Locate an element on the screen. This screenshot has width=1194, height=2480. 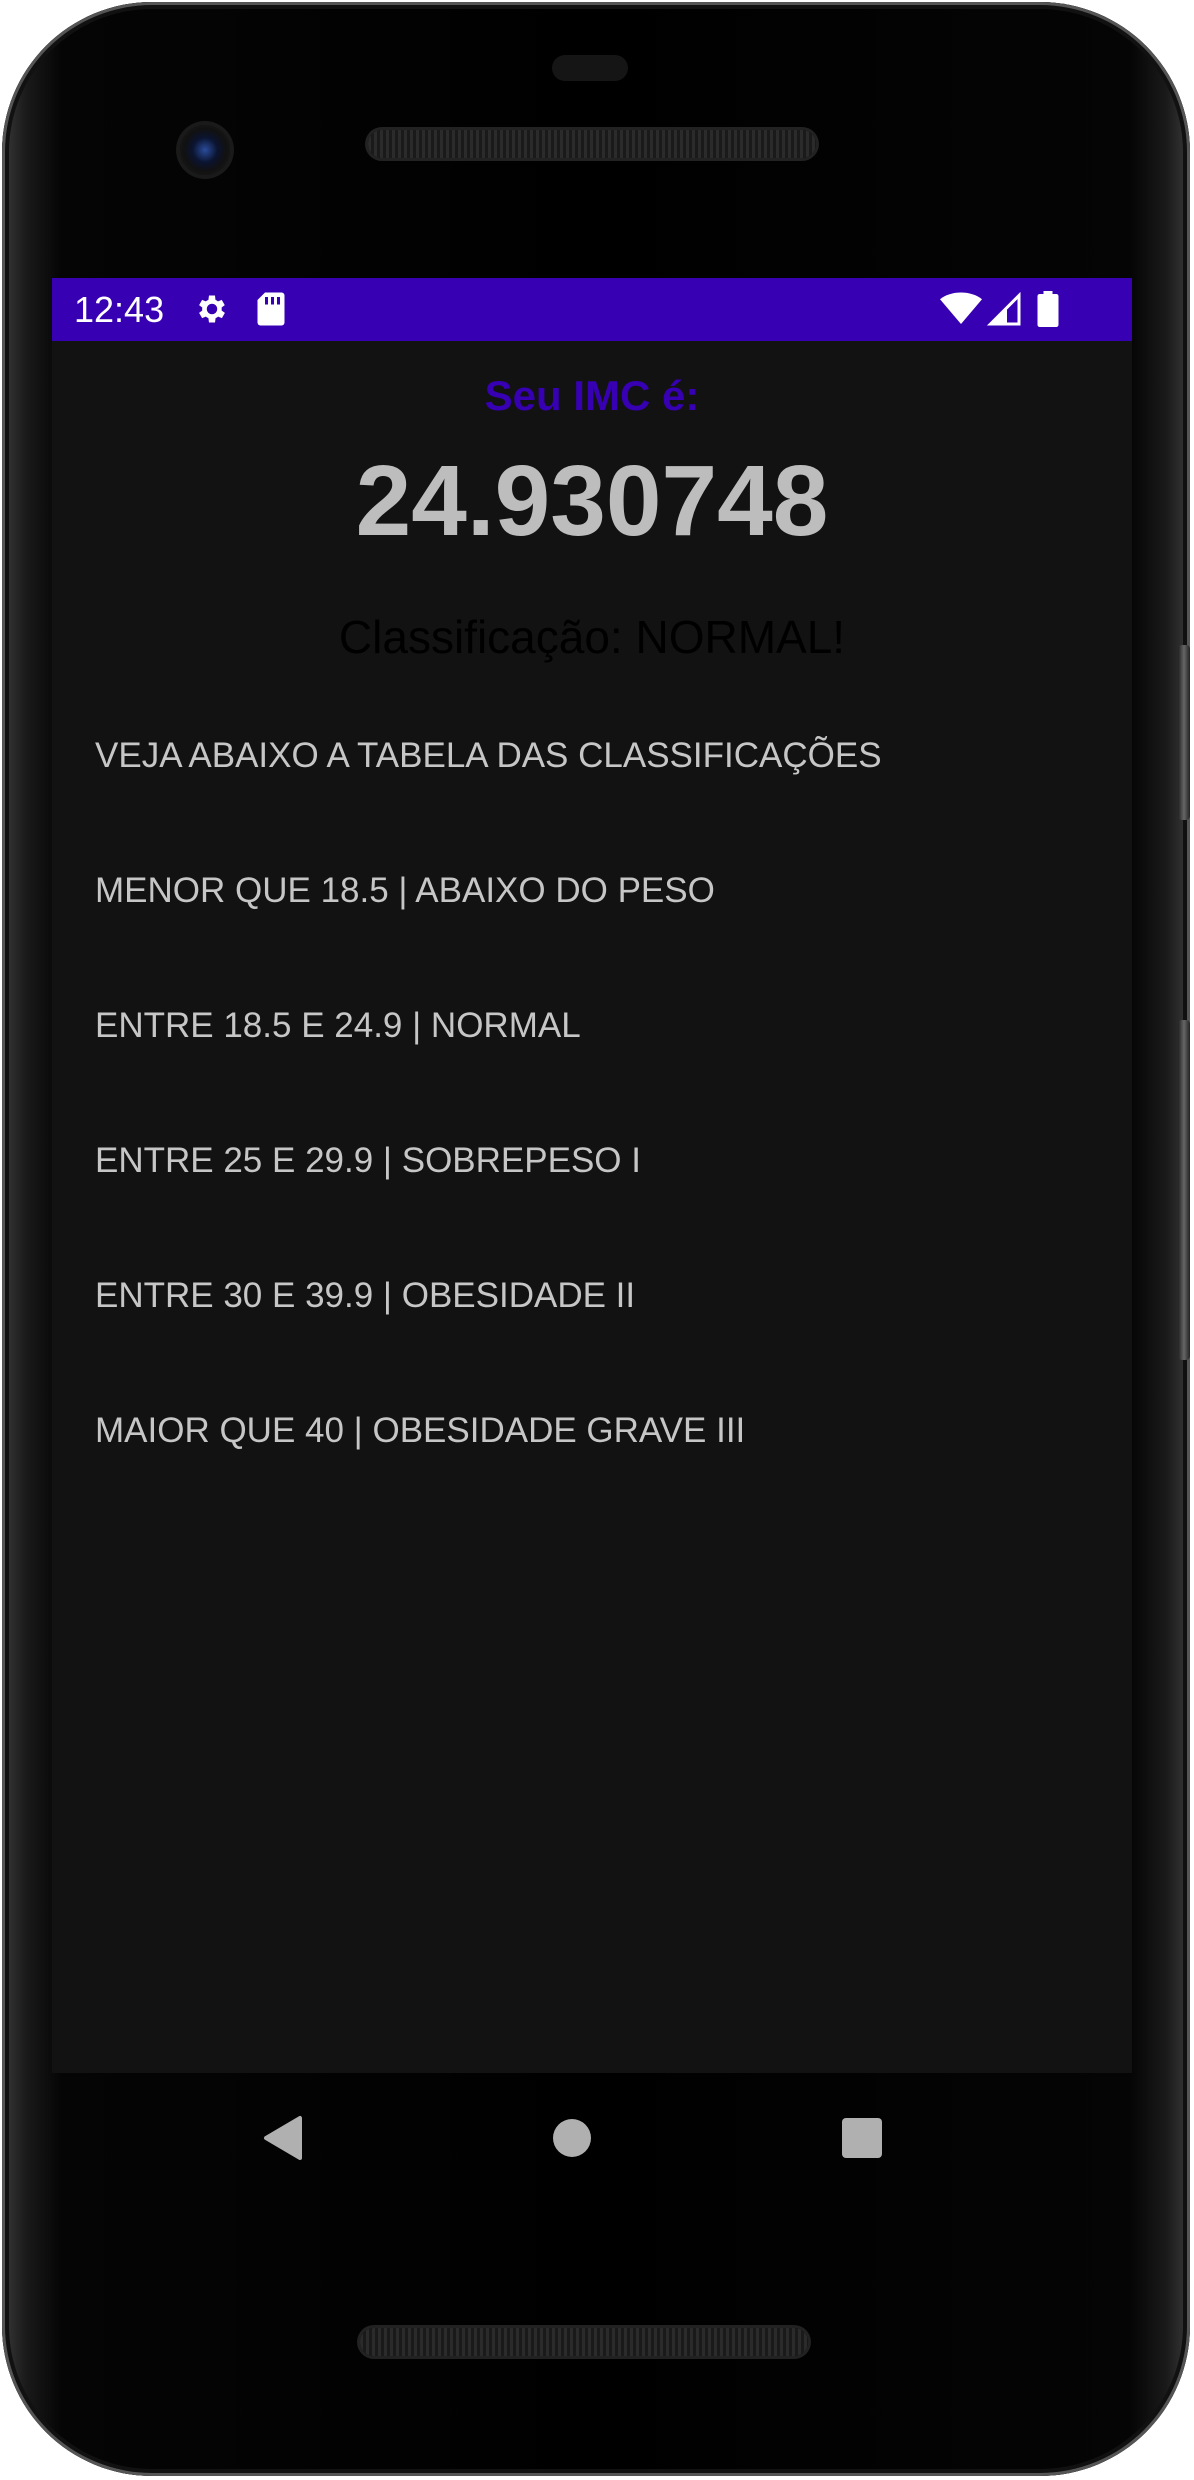
status-time: 12:43 is located at coordinates (119, 309).